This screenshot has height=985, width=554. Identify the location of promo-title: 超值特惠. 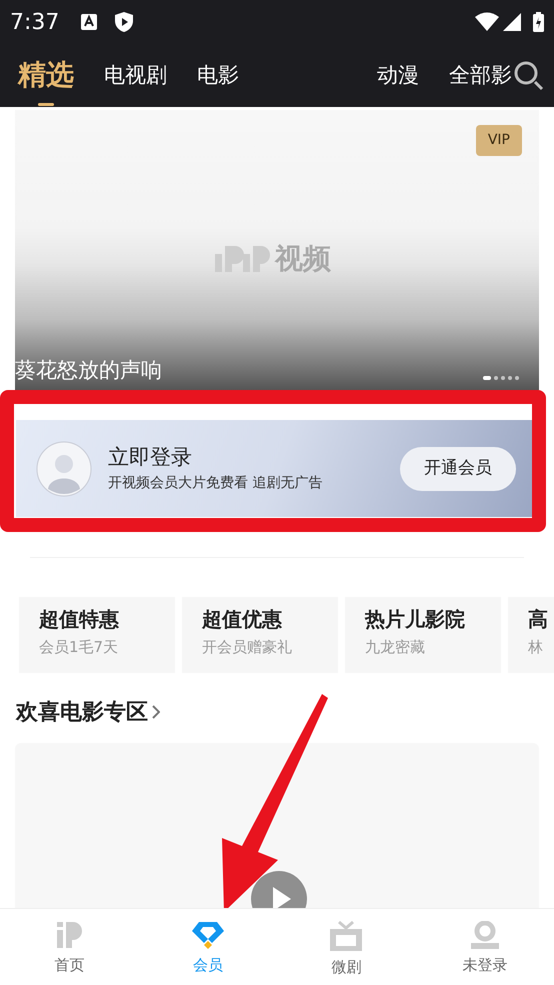
(79, 619).